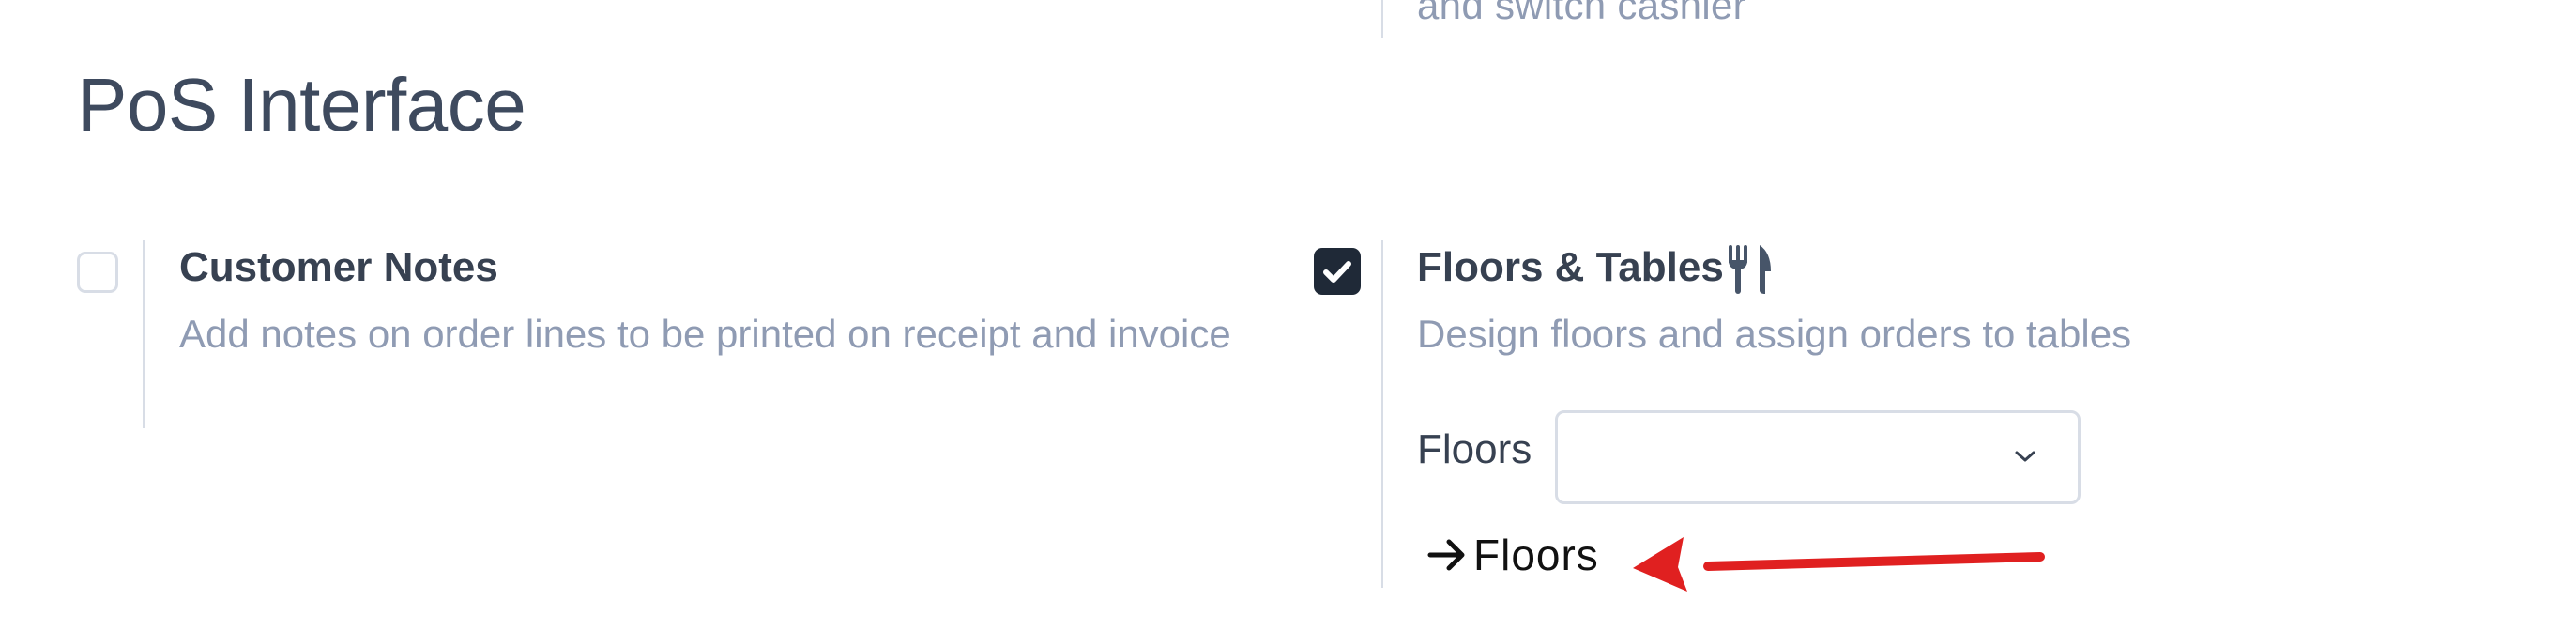  What do you see at coordinates (1750, 269) in the screenshot?
I see `utensils-icon` at bounding box center [1750, 269].